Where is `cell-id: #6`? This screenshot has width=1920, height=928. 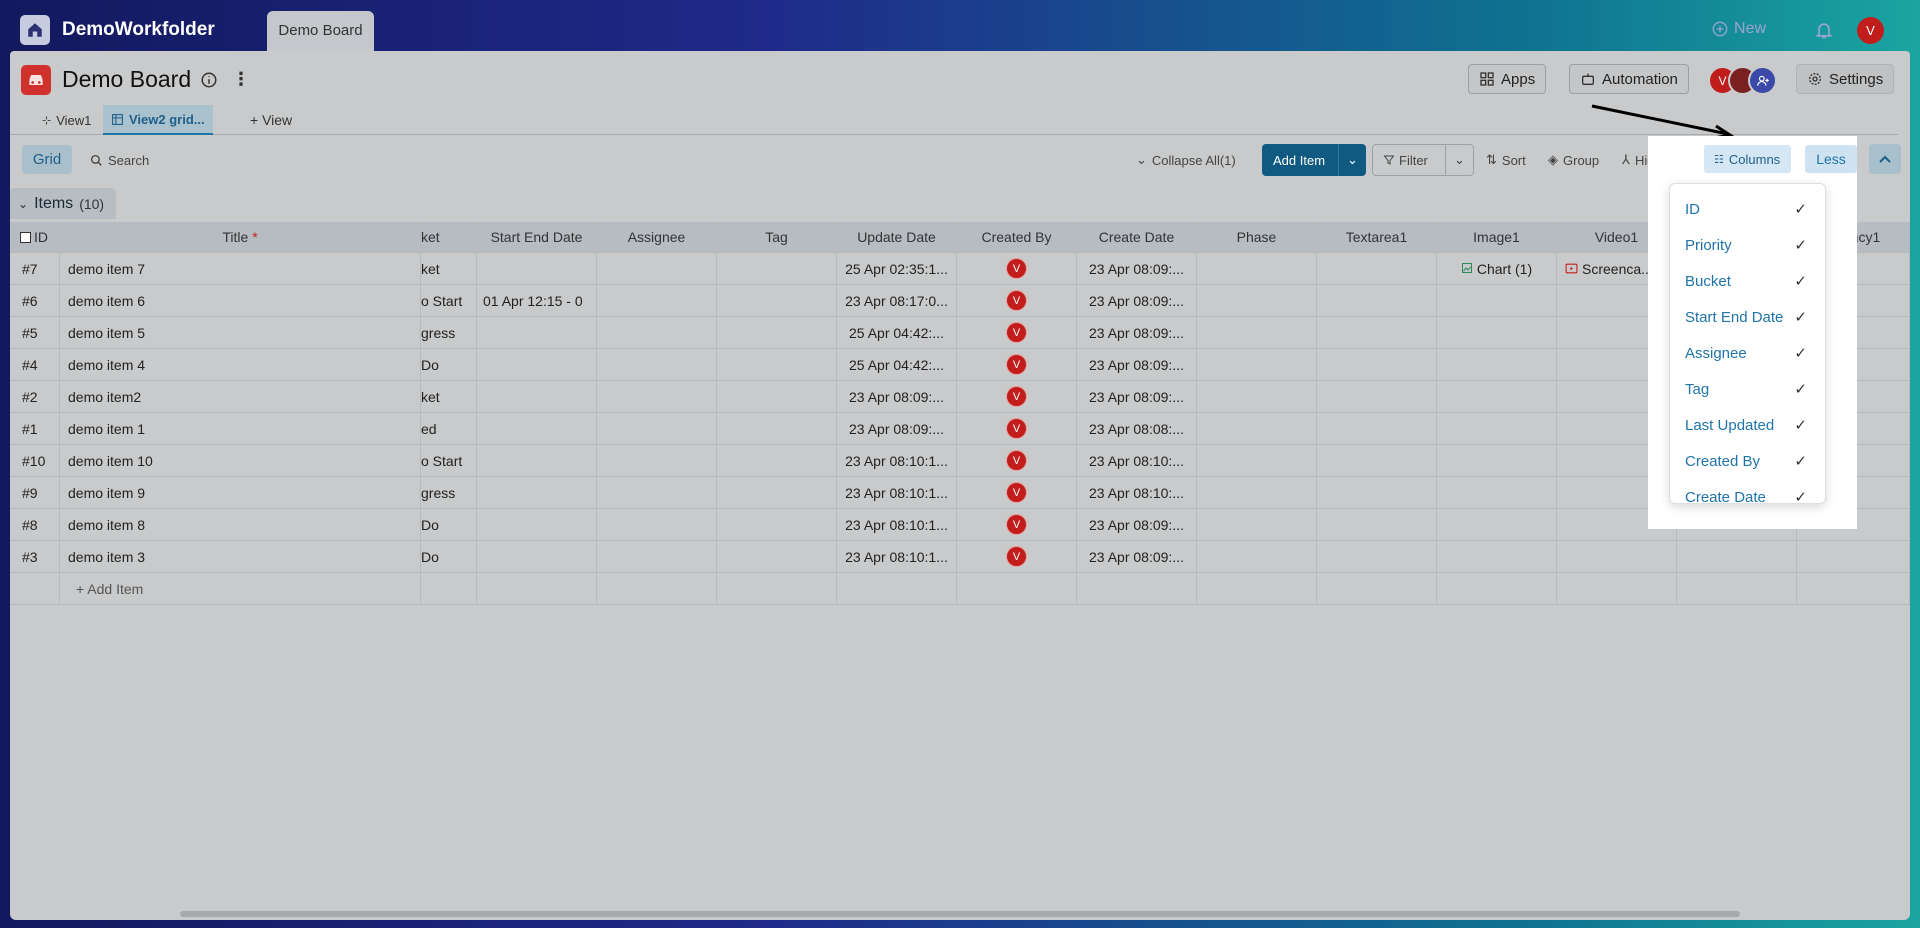 cell-id: #6 is located at coordinates (35, 300).